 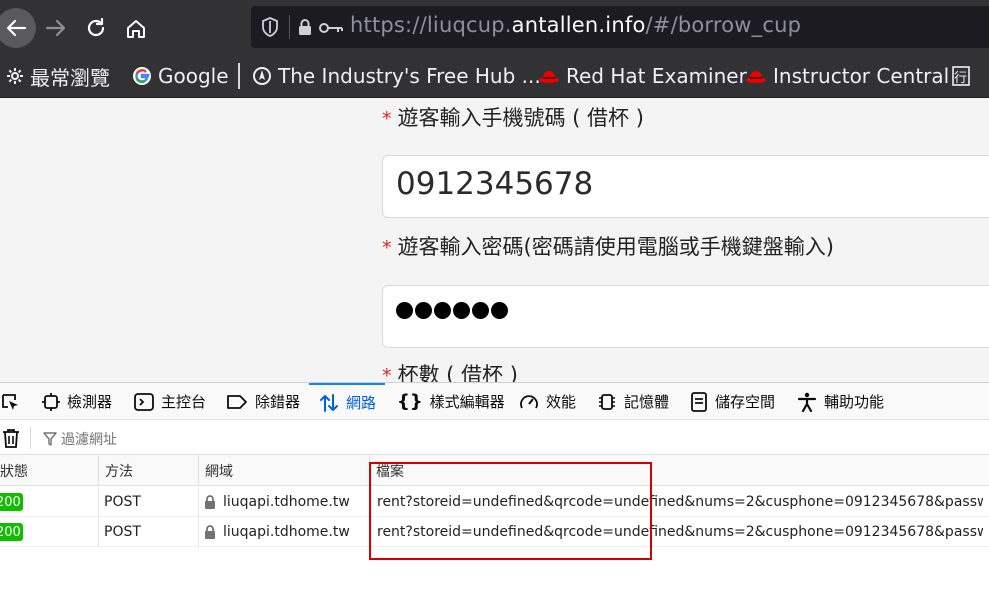 I want to click on arrow-right-icon, so click(x=55, y=28).